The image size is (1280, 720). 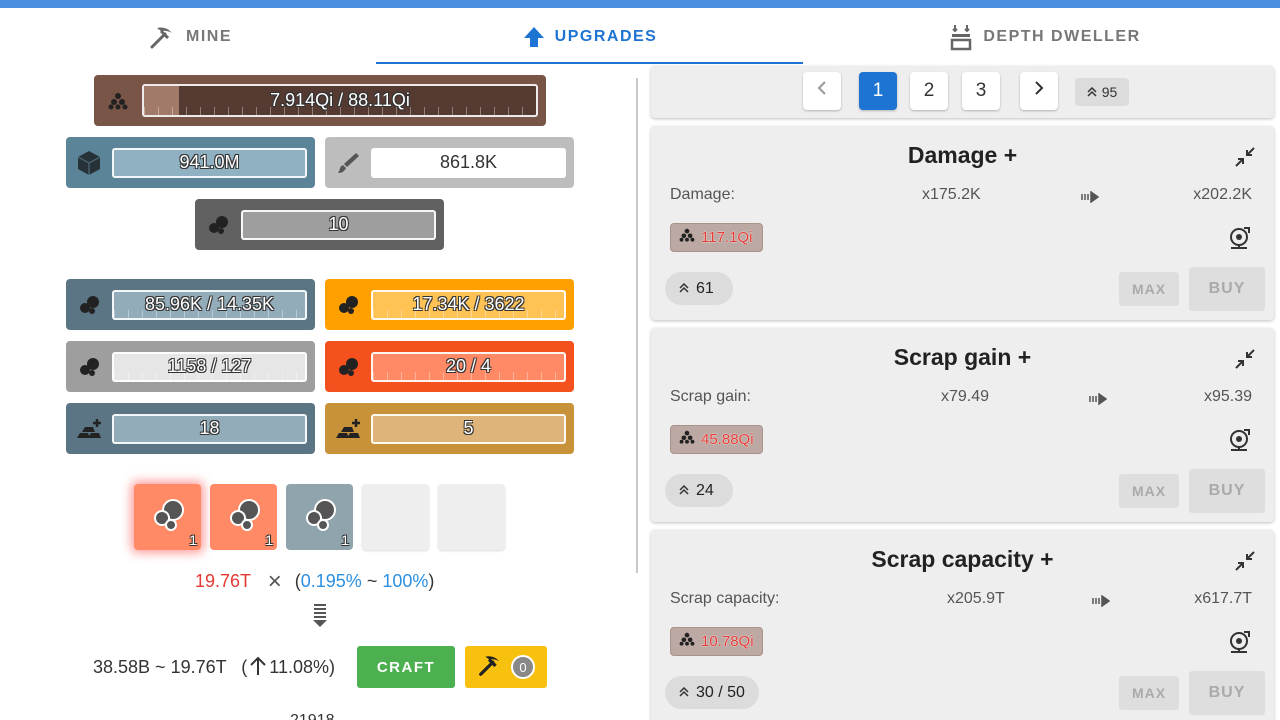 What do you see at coordinates (320, 618) in the screenshot?
I see `arrow-down-icon` at bounding box center [320, 618].